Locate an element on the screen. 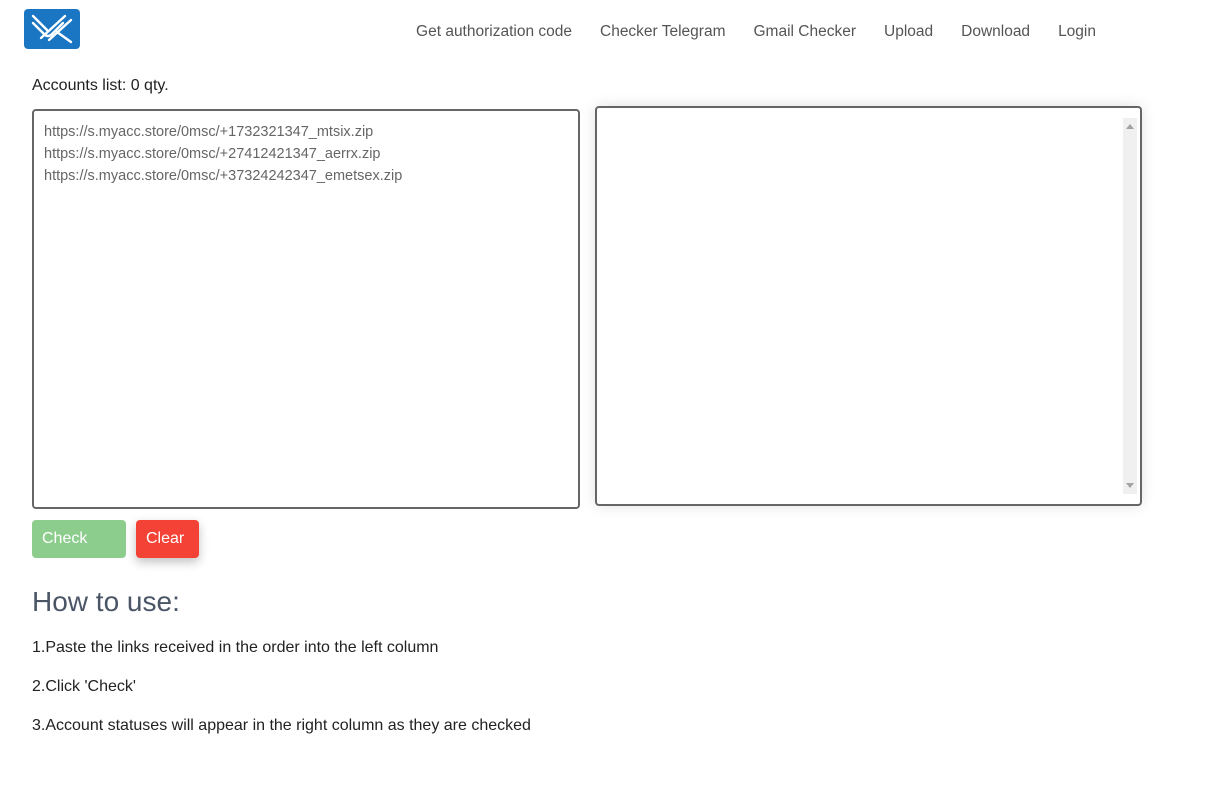 This screenshot has height=787, width=1232. howto-step-2: 2.Click 'Check' is located at coordinates (84, 686).